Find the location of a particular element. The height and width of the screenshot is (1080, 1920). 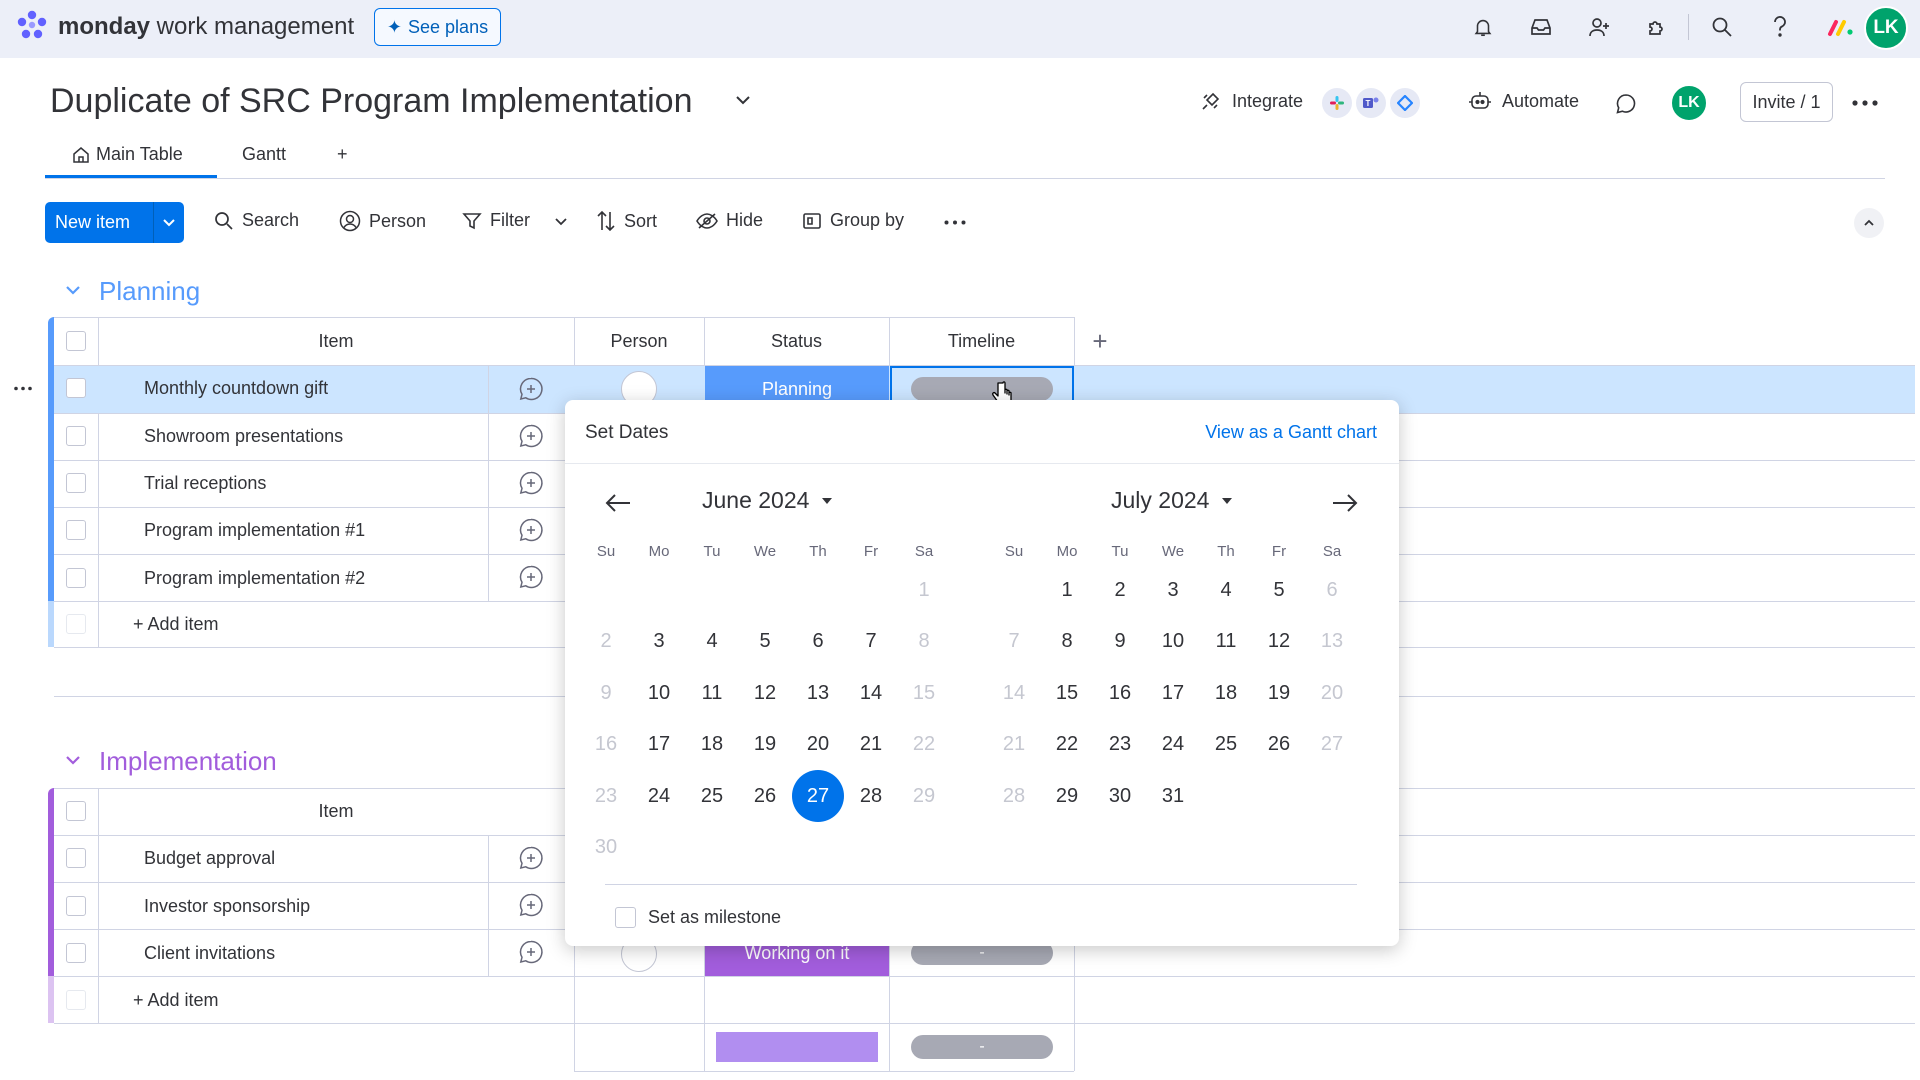

item-name: Investor sponsorship is located at coordinates (227, 906).